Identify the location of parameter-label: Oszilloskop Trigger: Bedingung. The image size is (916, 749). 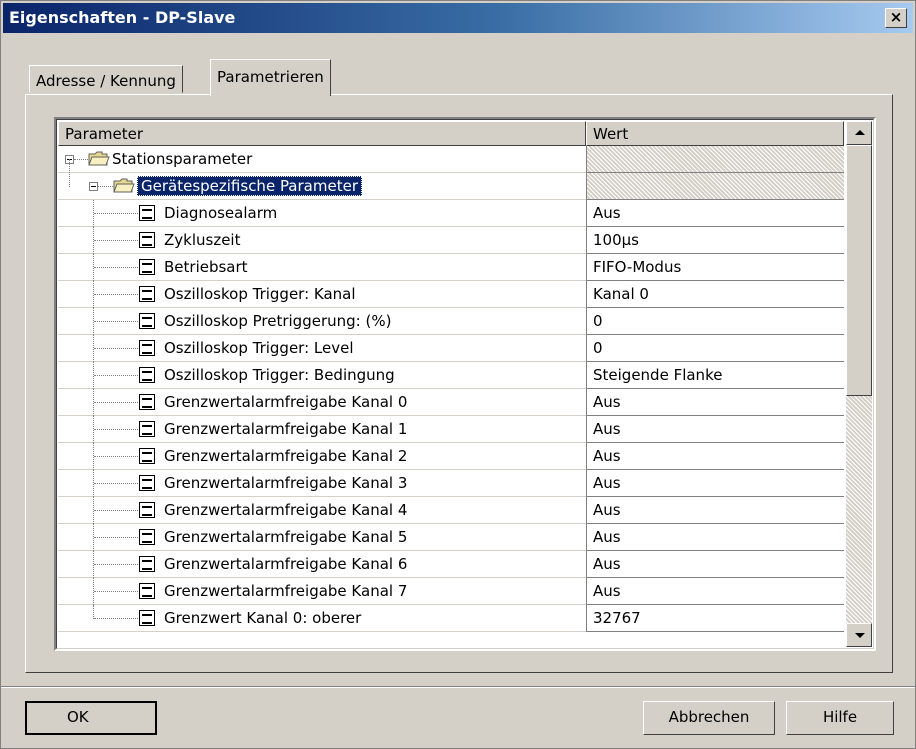
(279, 375).